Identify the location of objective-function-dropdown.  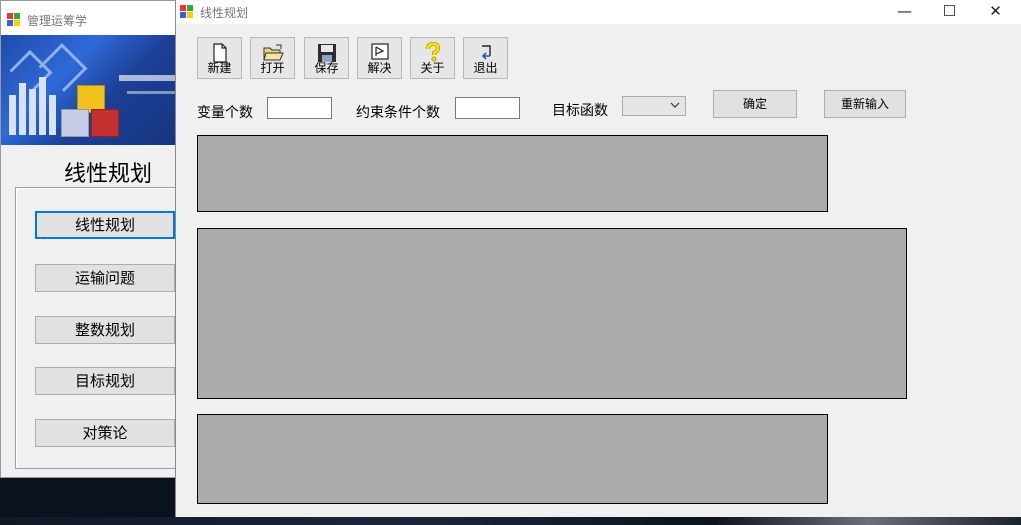
(654, 106).